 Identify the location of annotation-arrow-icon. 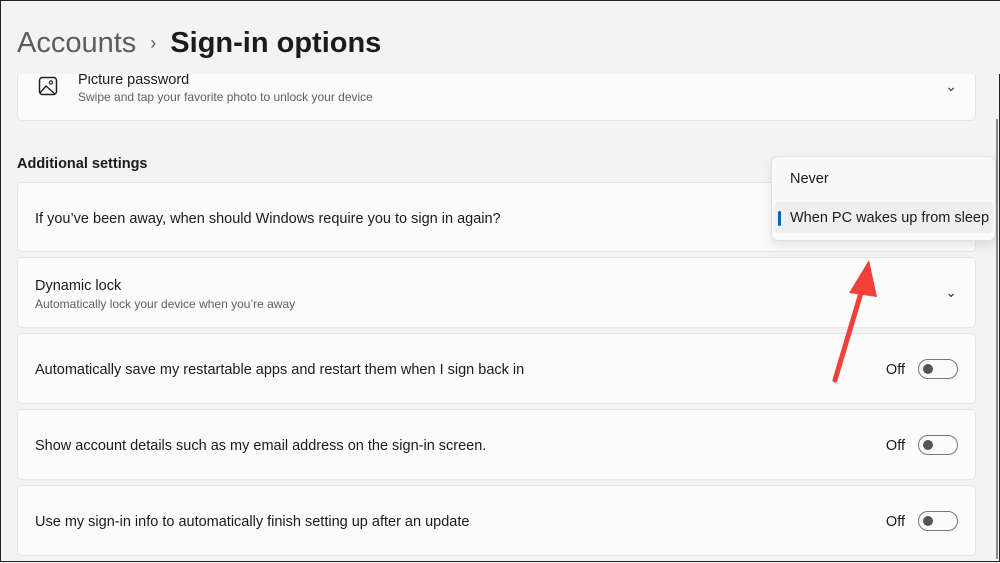
(854, 321).